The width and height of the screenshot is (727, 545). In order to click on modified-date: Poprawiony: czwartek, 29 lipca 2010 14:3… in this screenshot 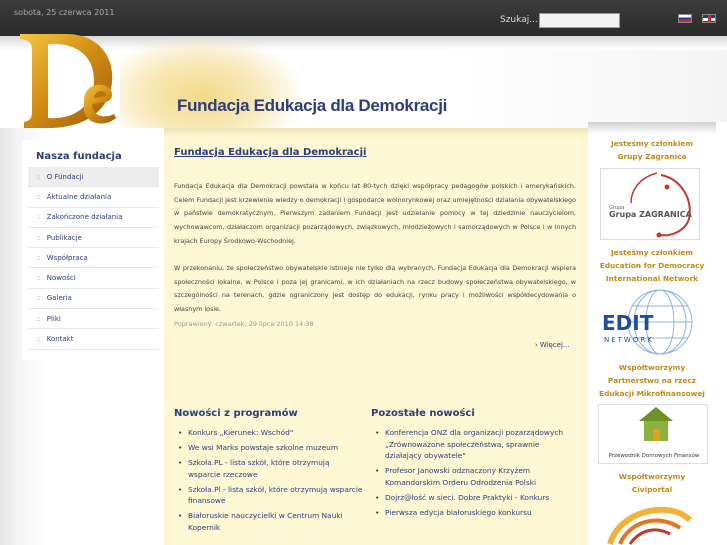, I will do `click(244, 324)`.